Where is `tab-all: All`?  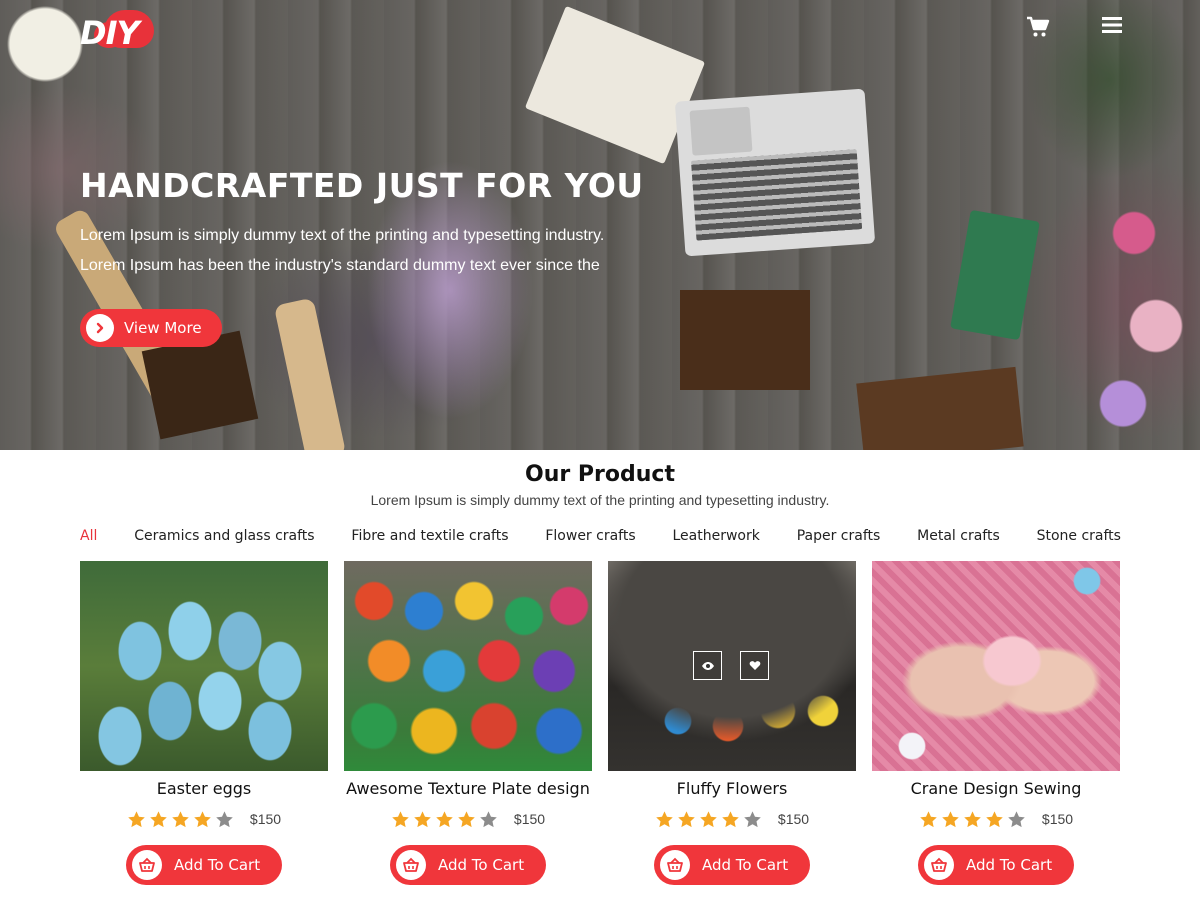 tab-all: All is located at coordinates (88, 536).